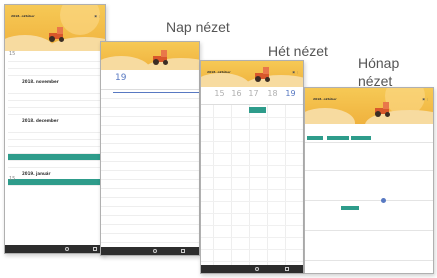  I want to click on caption-week-view: Hét nézet, so click(298, 51).